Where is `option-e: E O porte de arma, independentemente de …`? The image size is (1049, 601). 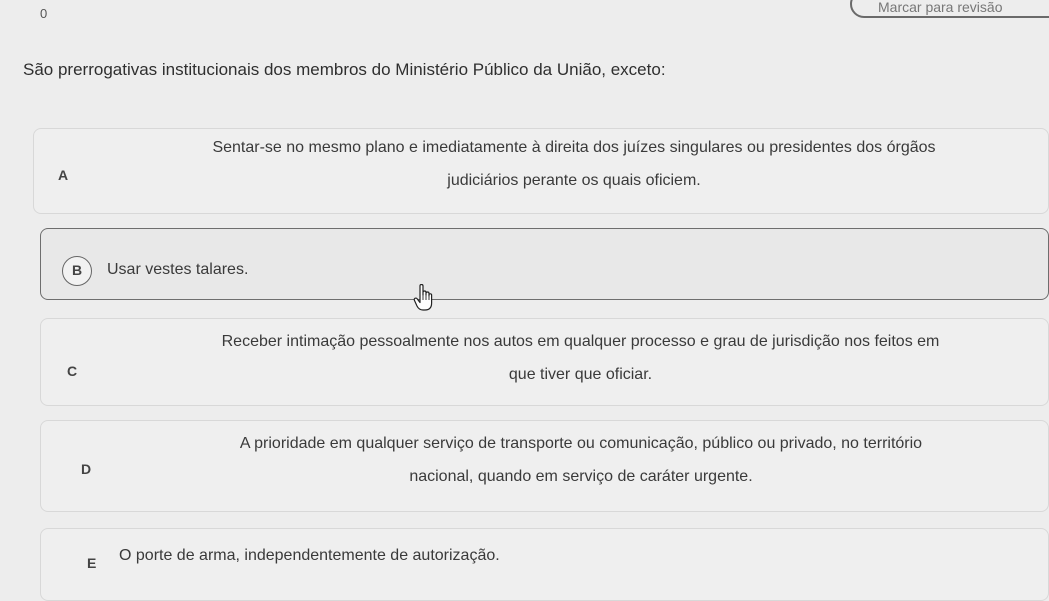 option-e: E O porte de arma, independentemente de … is located at coordinates (544, 564).